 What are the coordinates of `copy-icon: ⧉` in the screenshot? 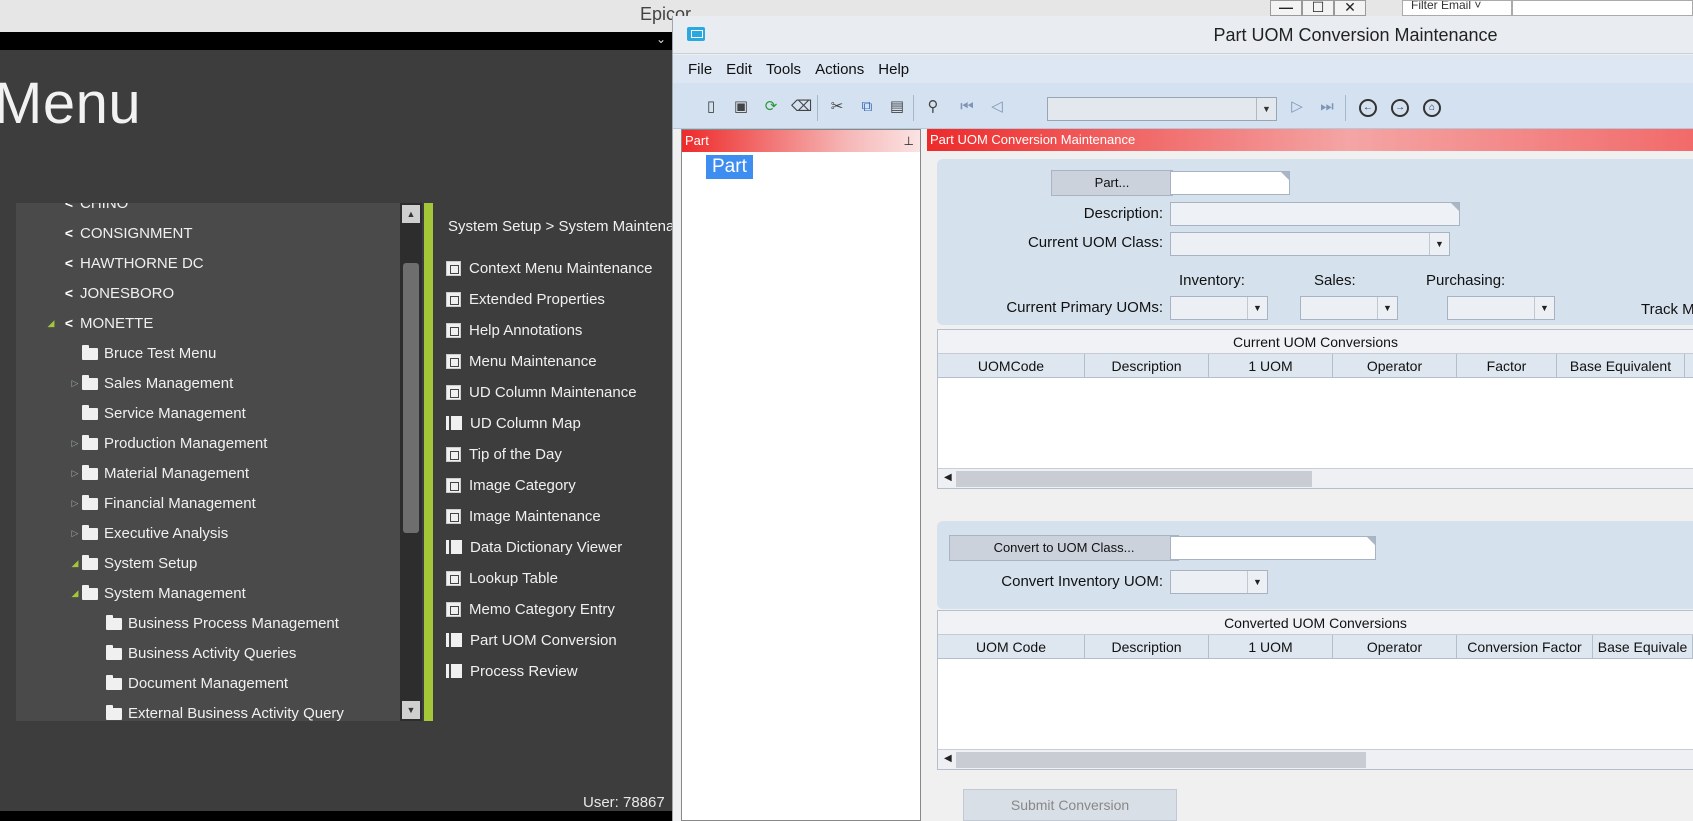 It's located at (867, 107).